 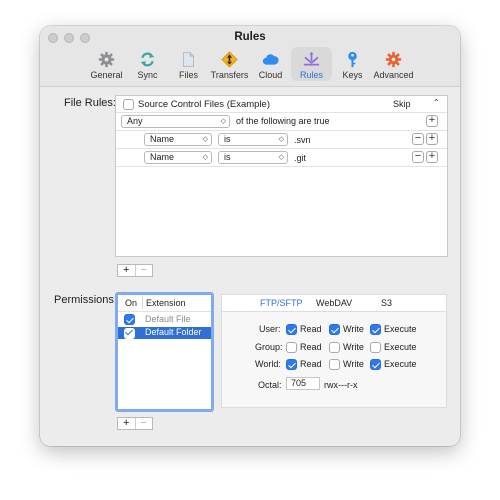 What do you see at coordinates (164, 352) in the screenshot?
I see `extension-list: On Extension Default File Default Folder` at bounding box center [164, 352].